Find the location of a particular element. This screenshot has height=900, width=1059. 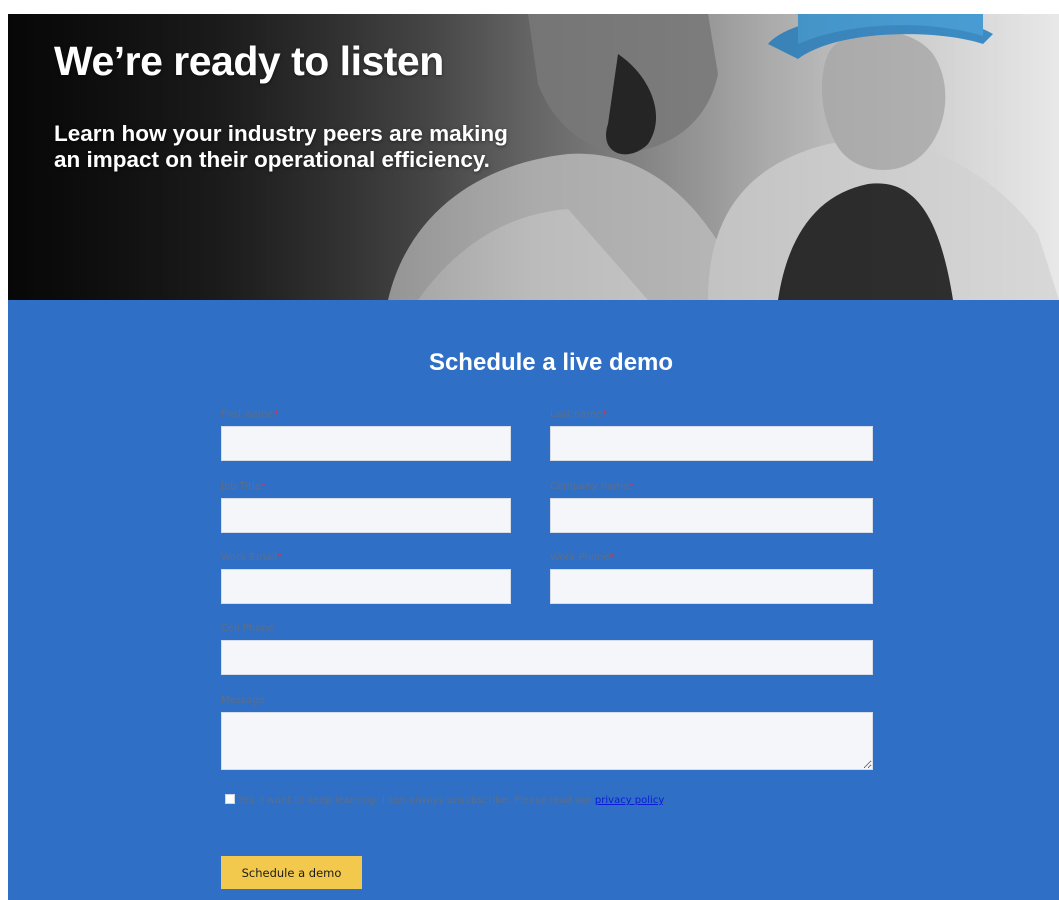

schedule-demo-button: Schedule a demo is located at coordinates (291, 872).